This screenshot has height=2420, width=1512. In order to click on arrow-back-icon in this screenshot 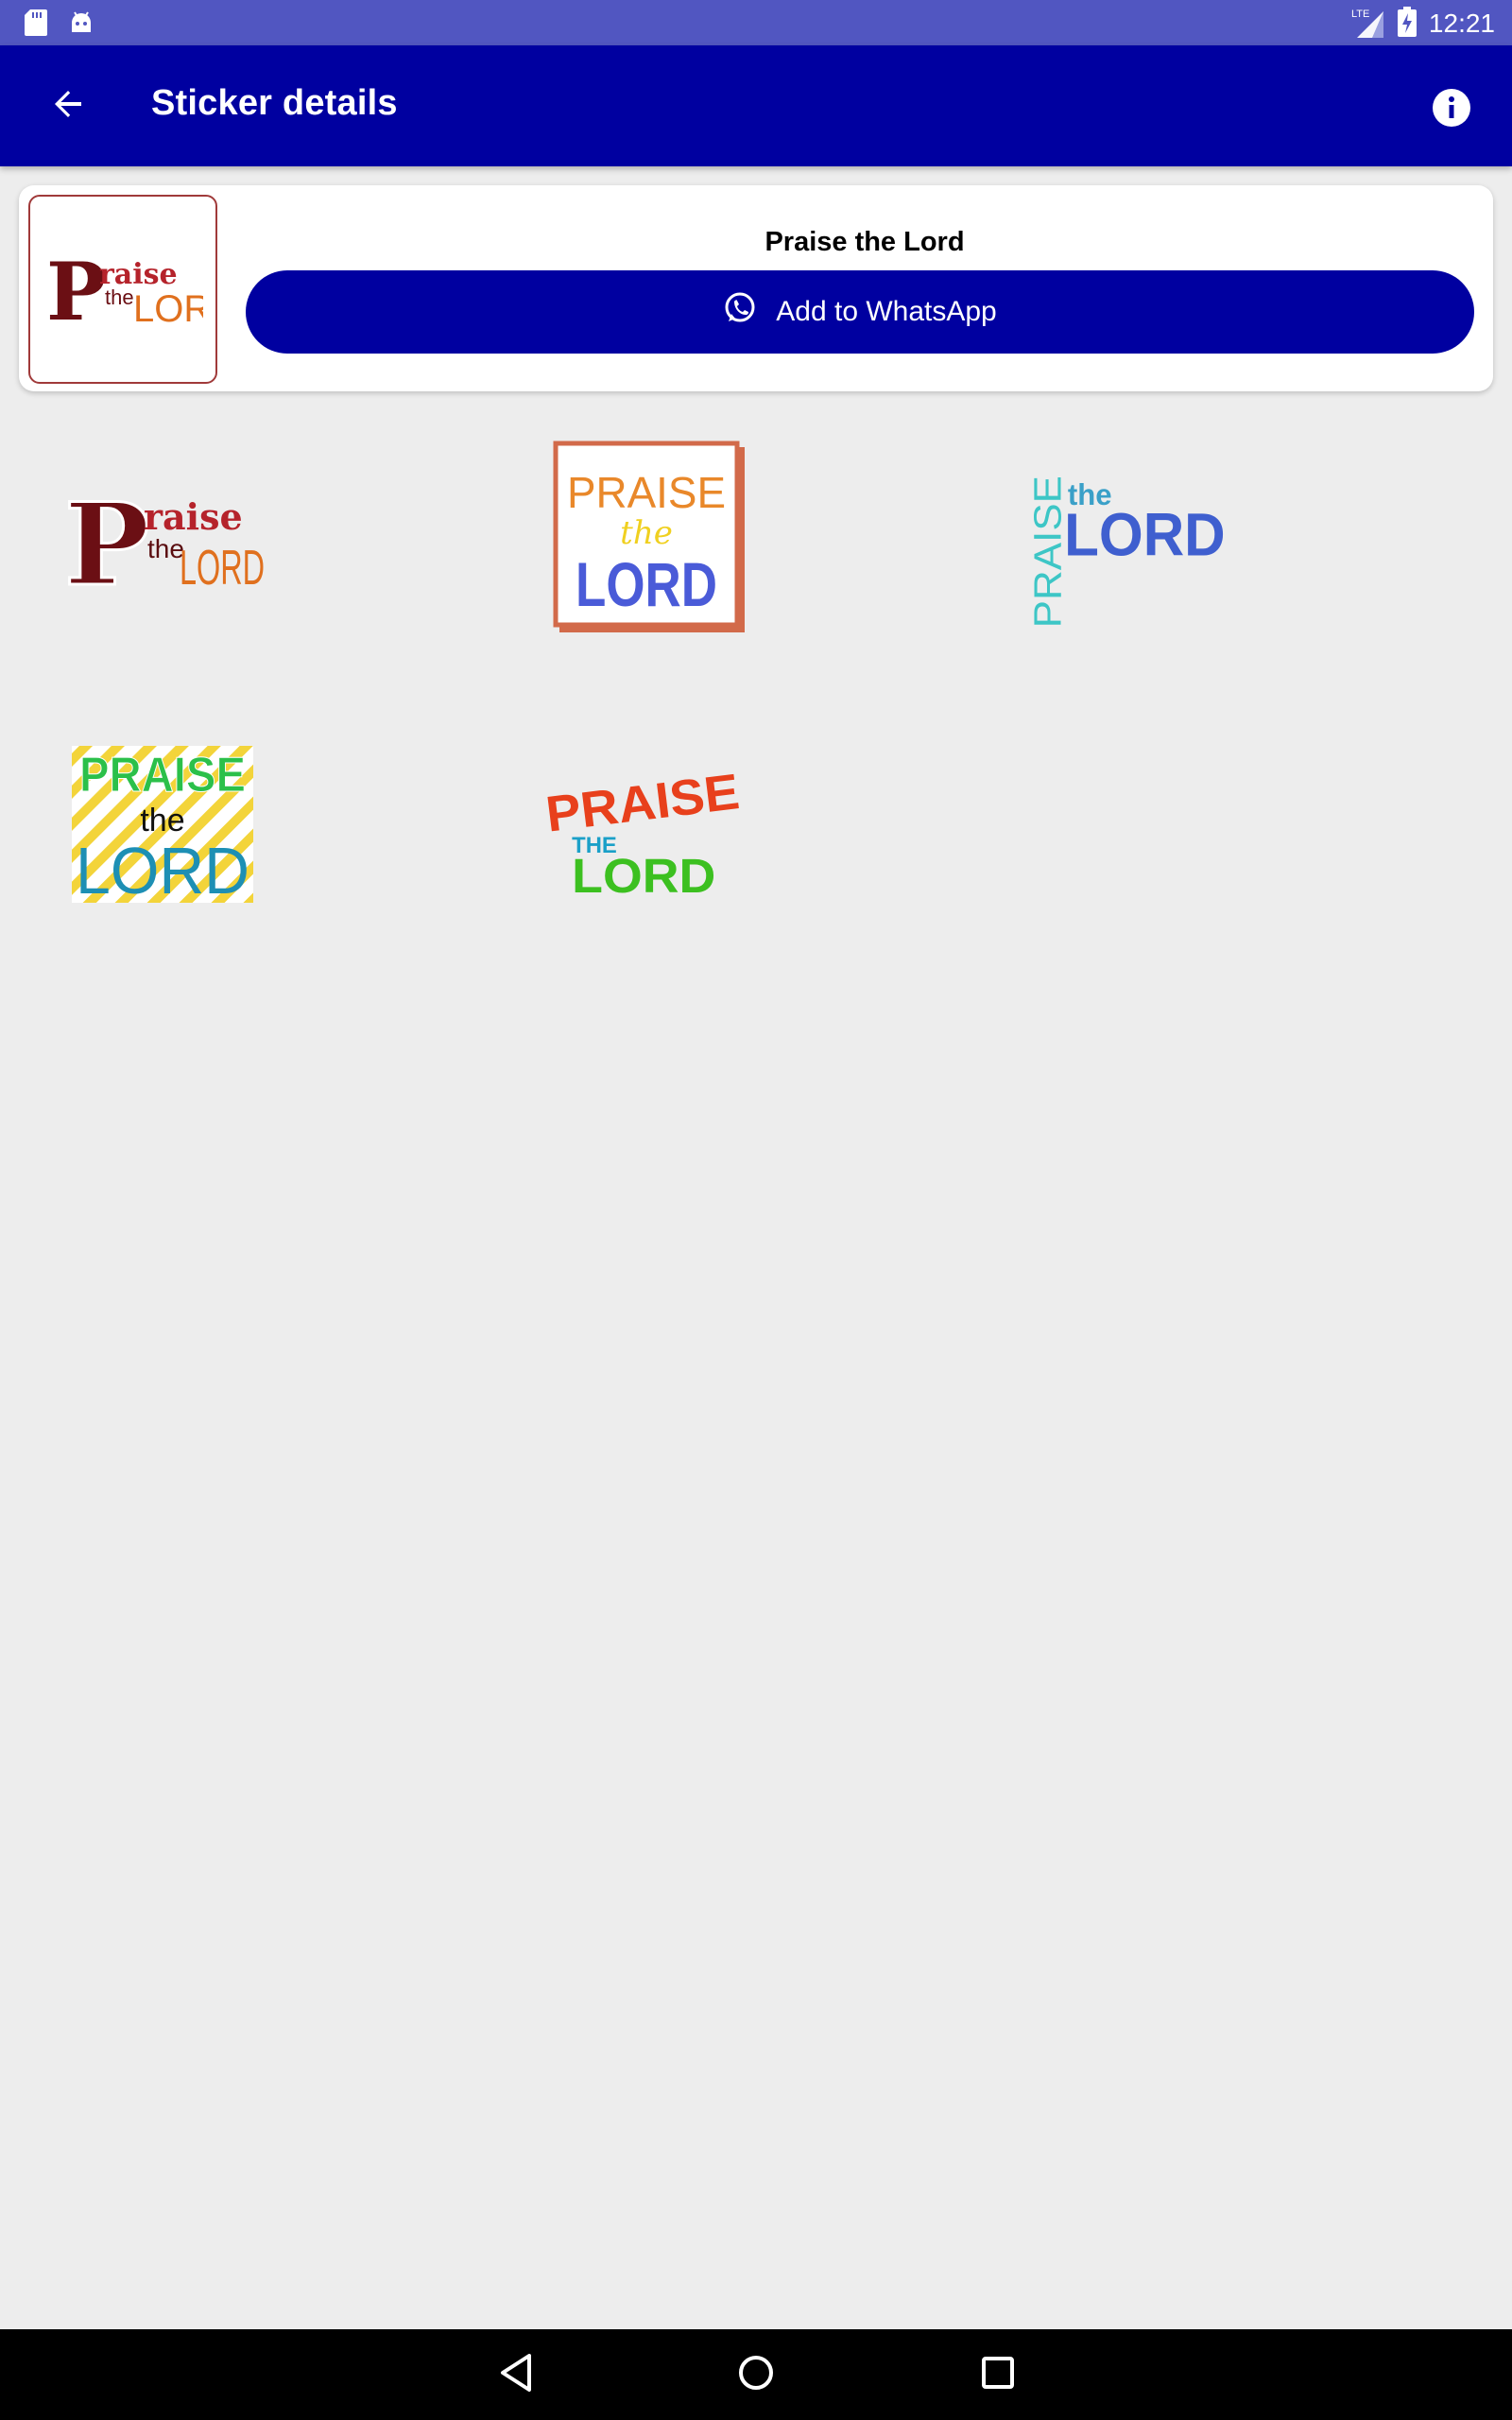, I will do `click(68, 106)`.